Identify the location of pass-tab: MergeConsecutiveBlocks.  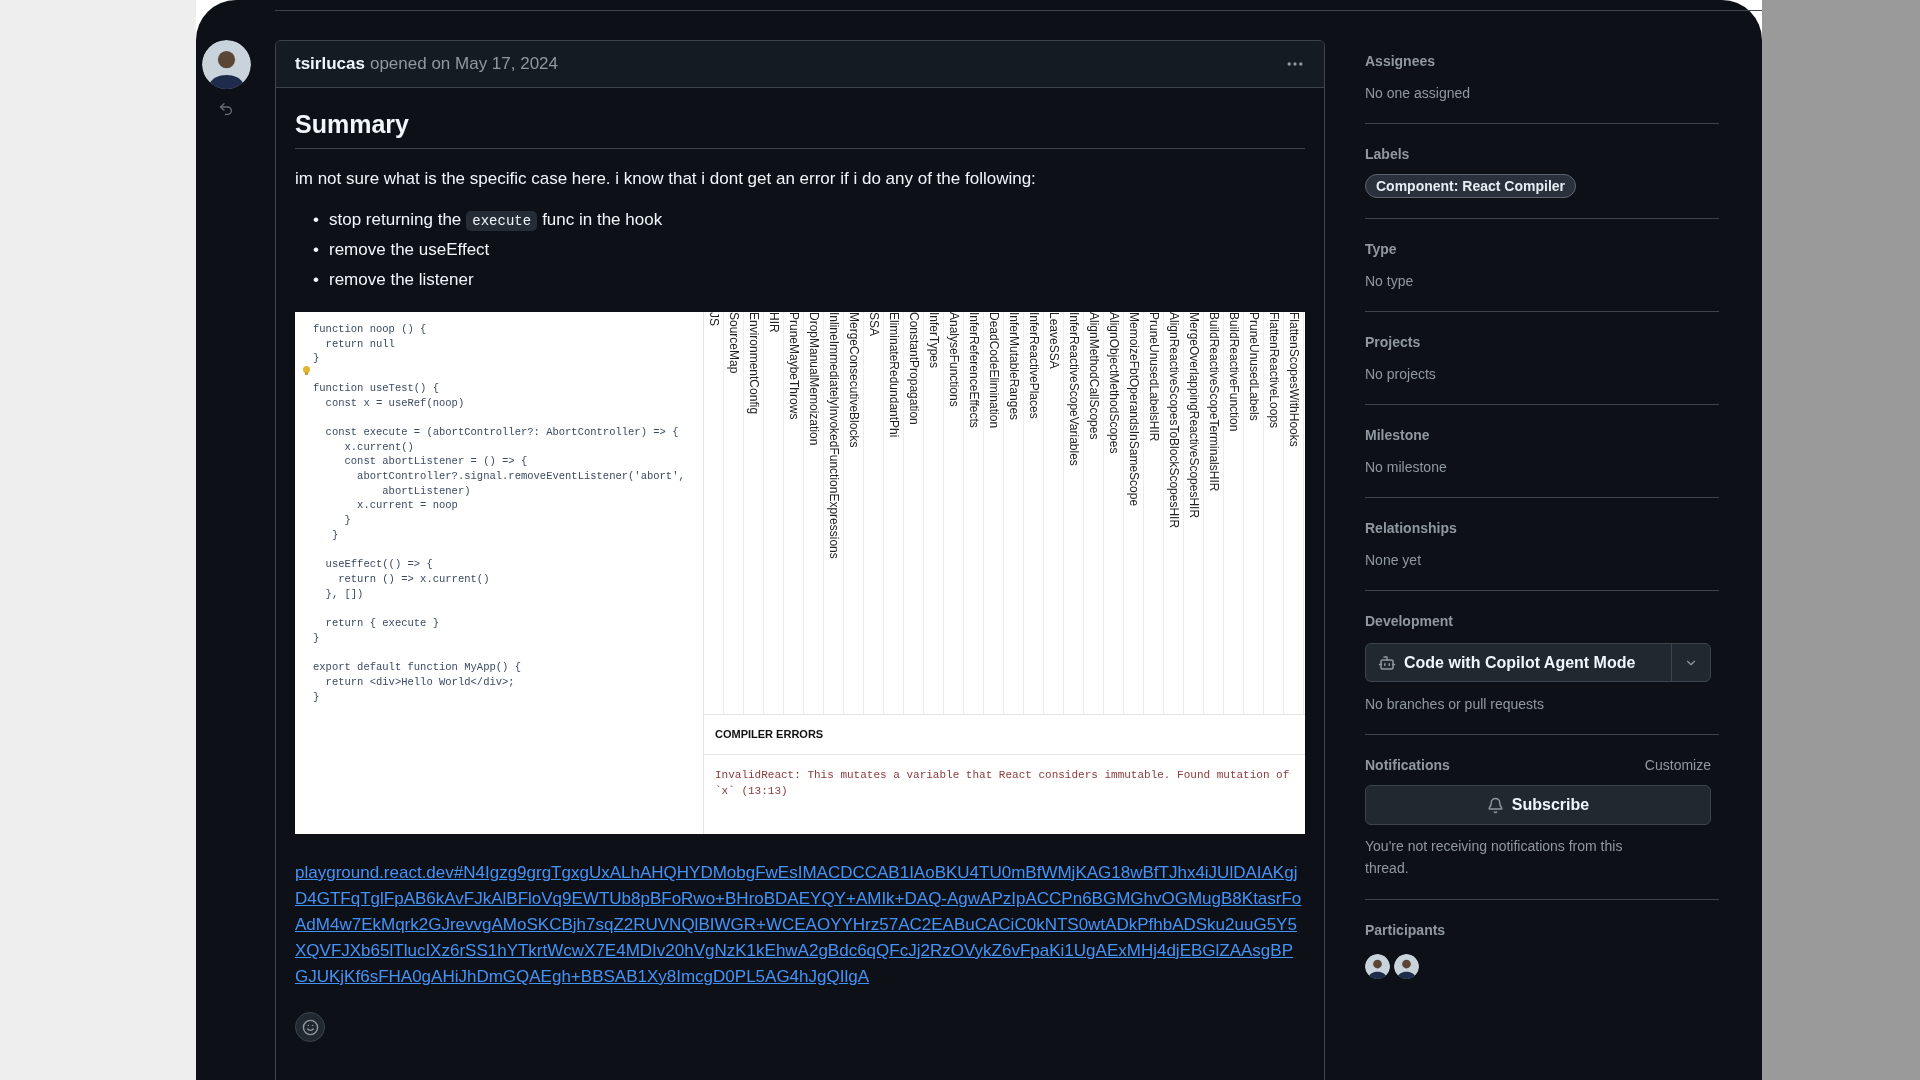
(853, 513).